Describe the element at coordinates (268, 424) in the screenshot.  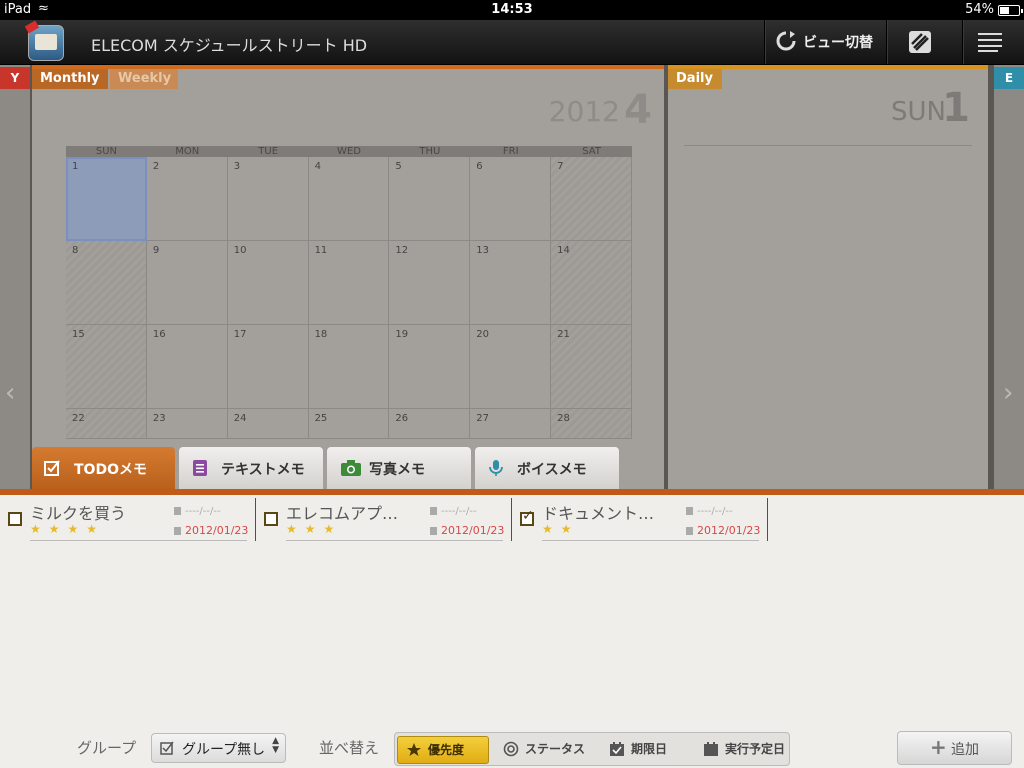
I see `calendar-day-cell: 24` at that location.